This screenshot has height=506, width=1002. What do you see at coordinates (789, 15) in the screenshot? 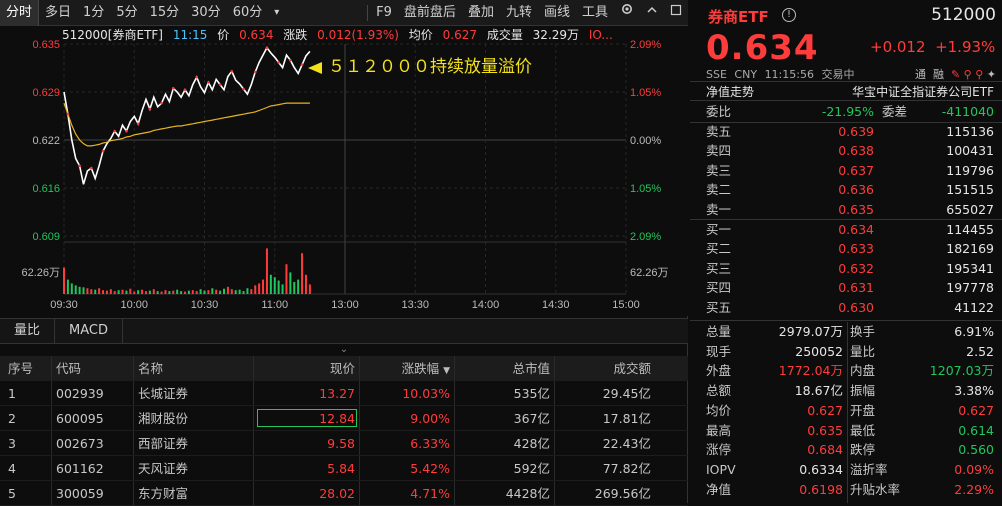
I see `info-icon: !` at bounding box center [789, 15].